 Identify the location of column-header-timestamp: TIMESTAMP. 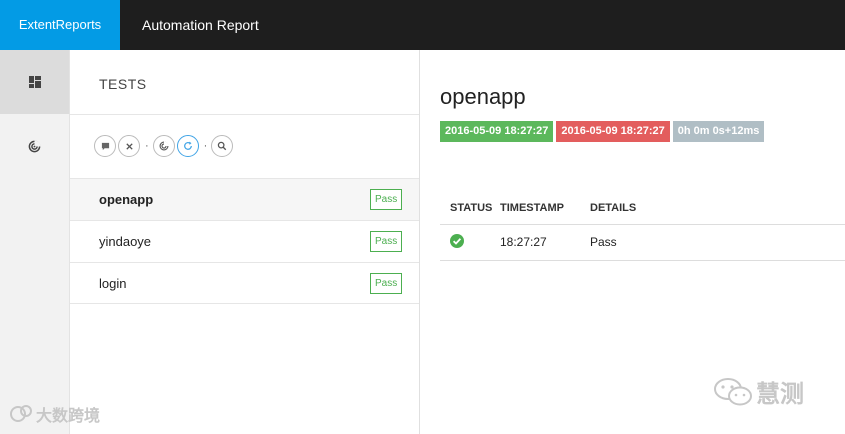
(545, 208).